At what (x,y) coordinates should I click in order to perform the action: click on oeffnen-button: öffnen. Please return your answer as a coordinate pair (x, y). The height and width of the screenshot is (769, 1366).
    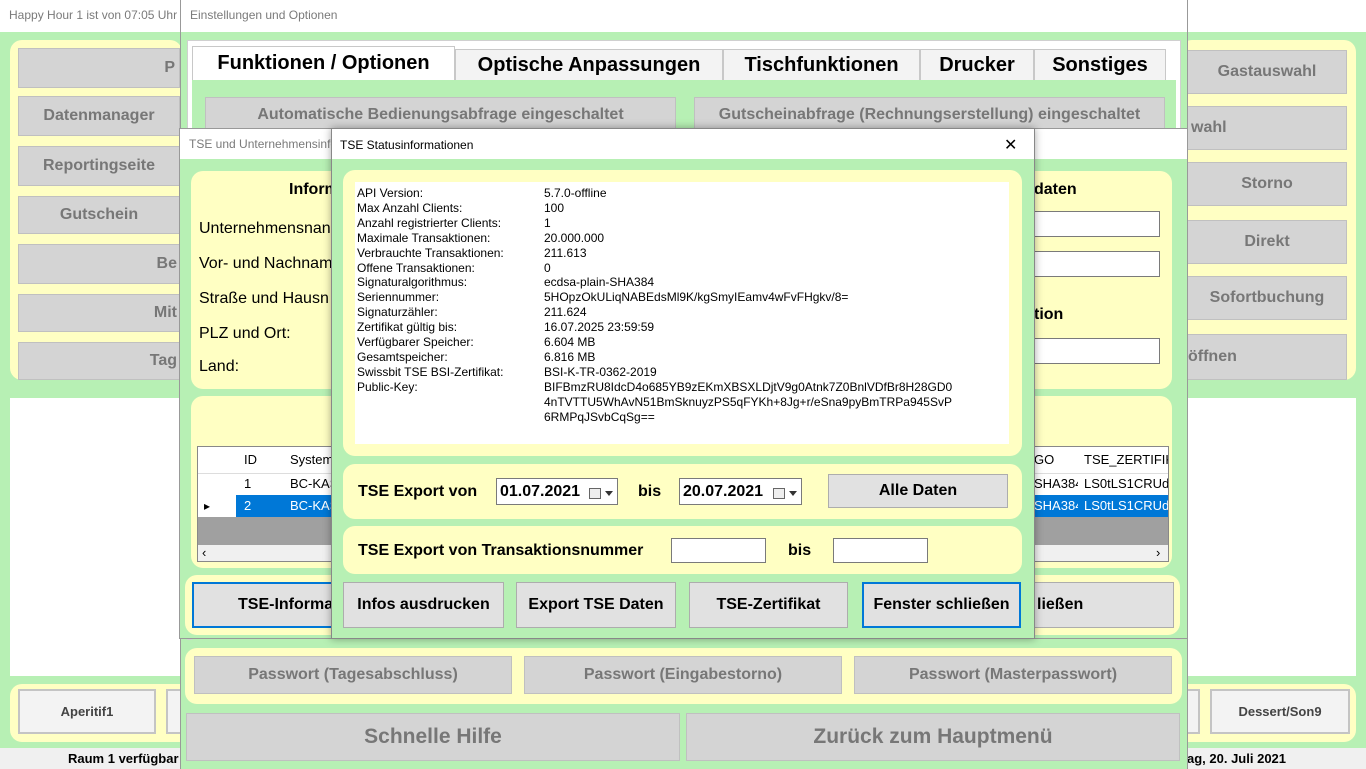
    Looking at the image, I should click on (1267, 357).